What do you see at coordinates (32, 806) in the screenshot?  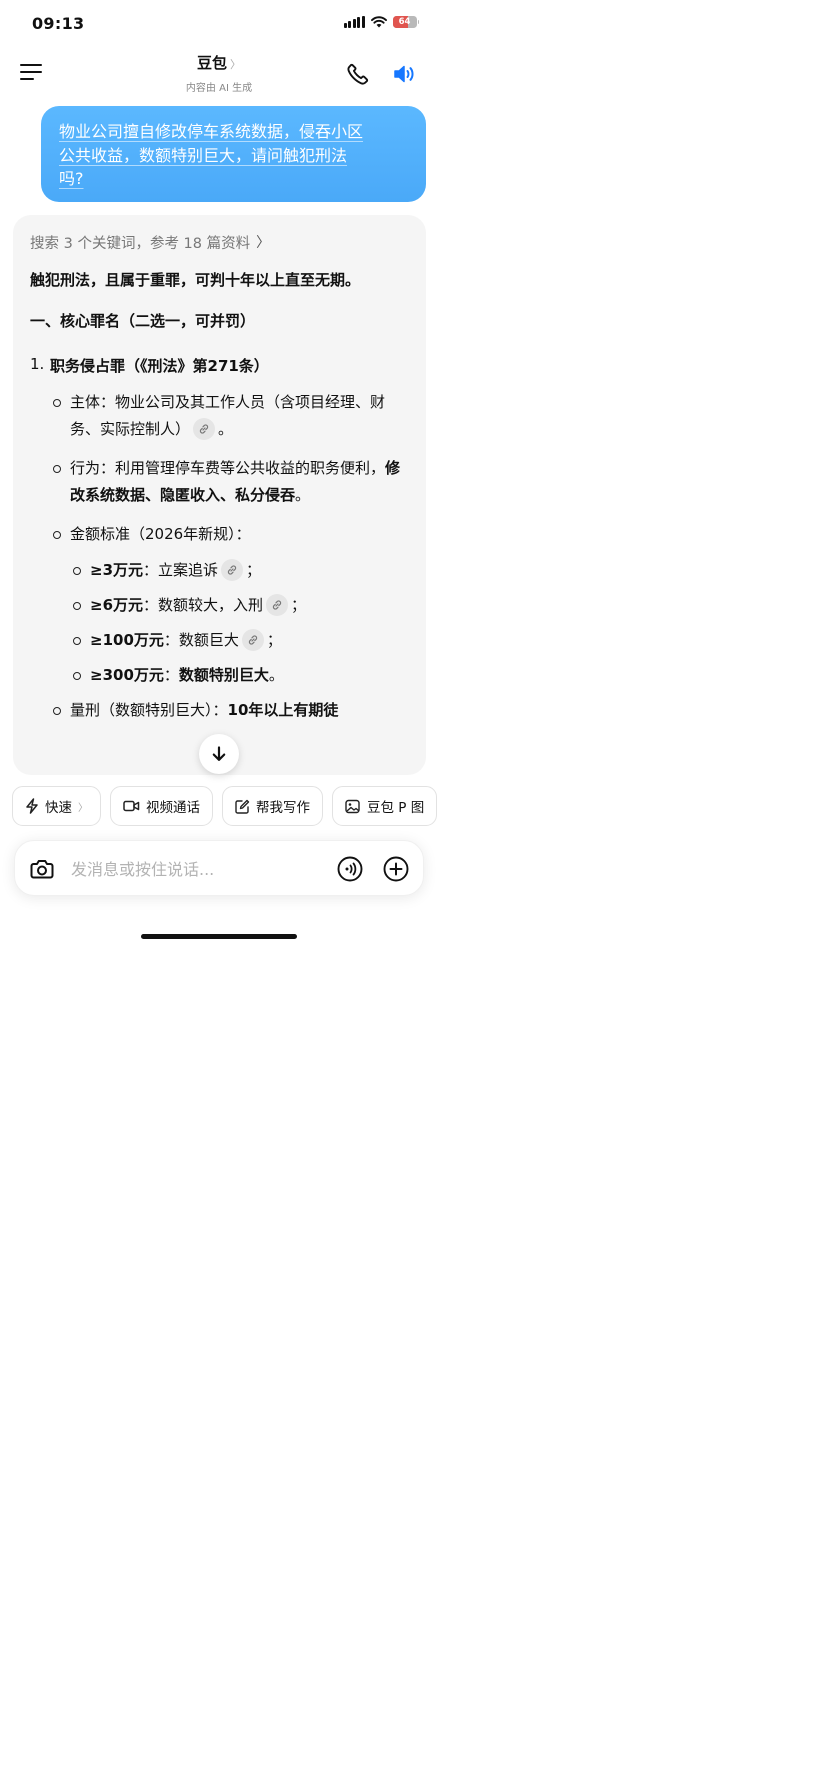 I see `lightning-icon` at bounding box center [32, 806].